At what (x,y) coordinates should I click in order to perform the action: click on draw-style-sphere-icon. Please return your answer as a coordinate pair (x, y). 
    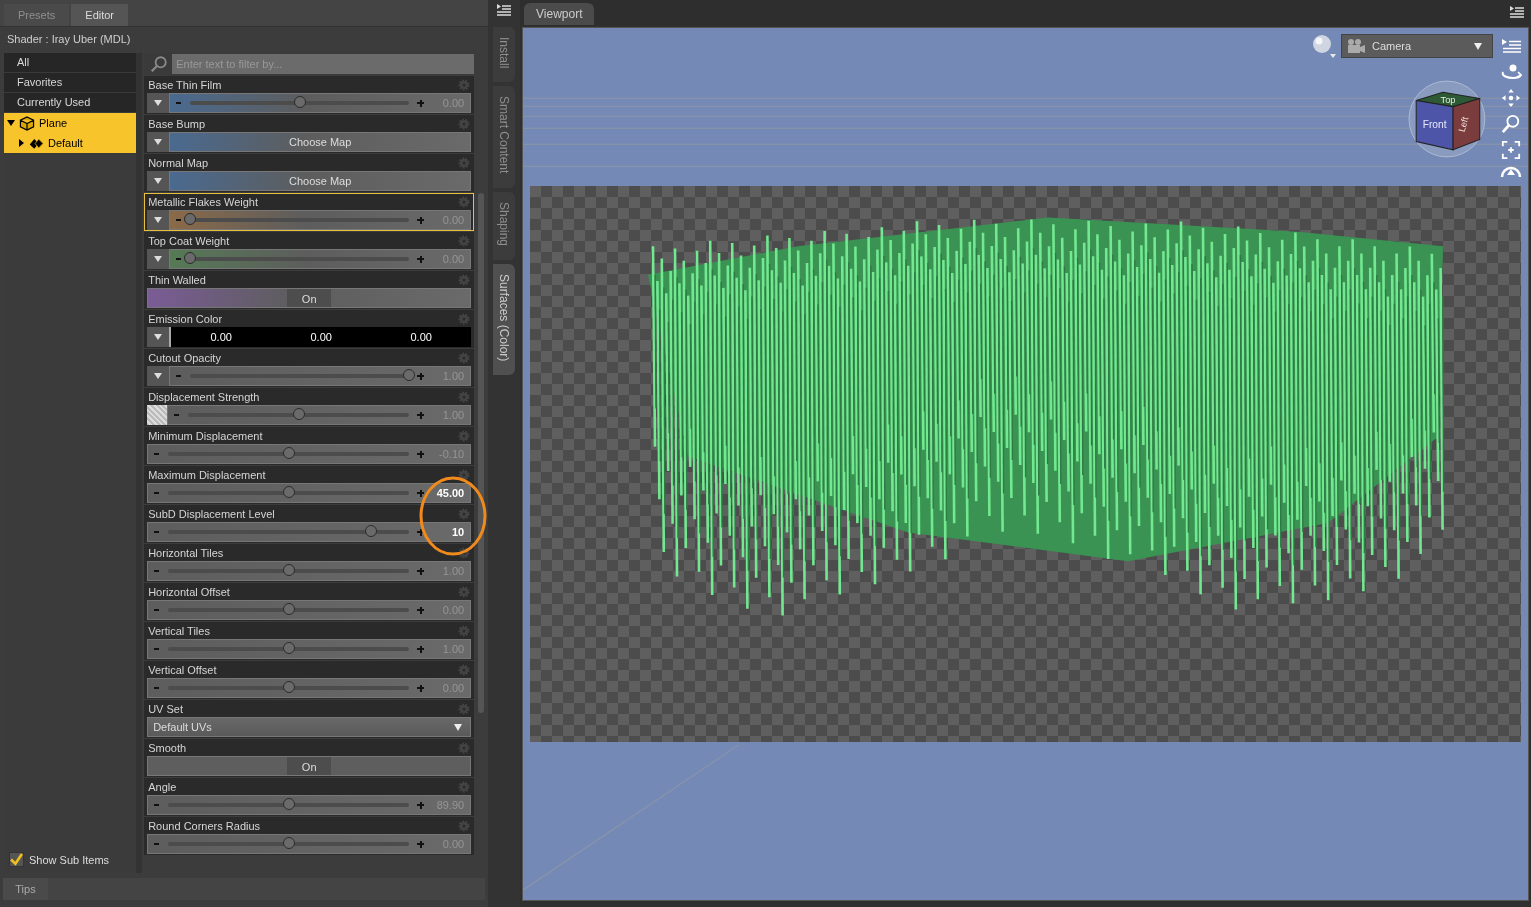
    Looking at the image, I should click on (1324, 46).